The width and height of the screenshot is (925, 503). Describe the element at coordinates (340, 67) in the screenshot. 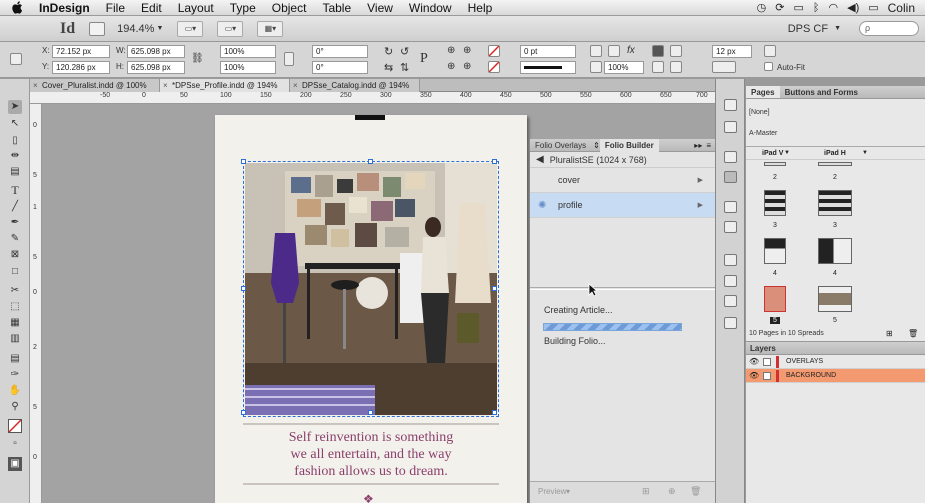

I see `shear-field: 0°` at that location.